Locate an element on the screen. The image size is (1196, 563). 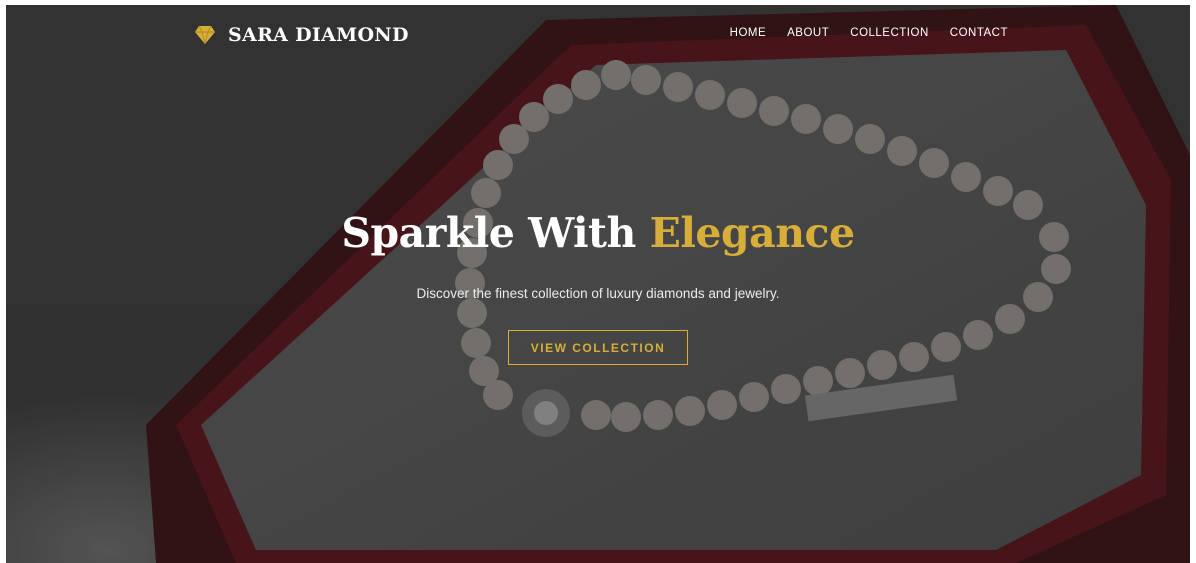
hero-title-main: Sparkle With is located at coordinates (488, 233).